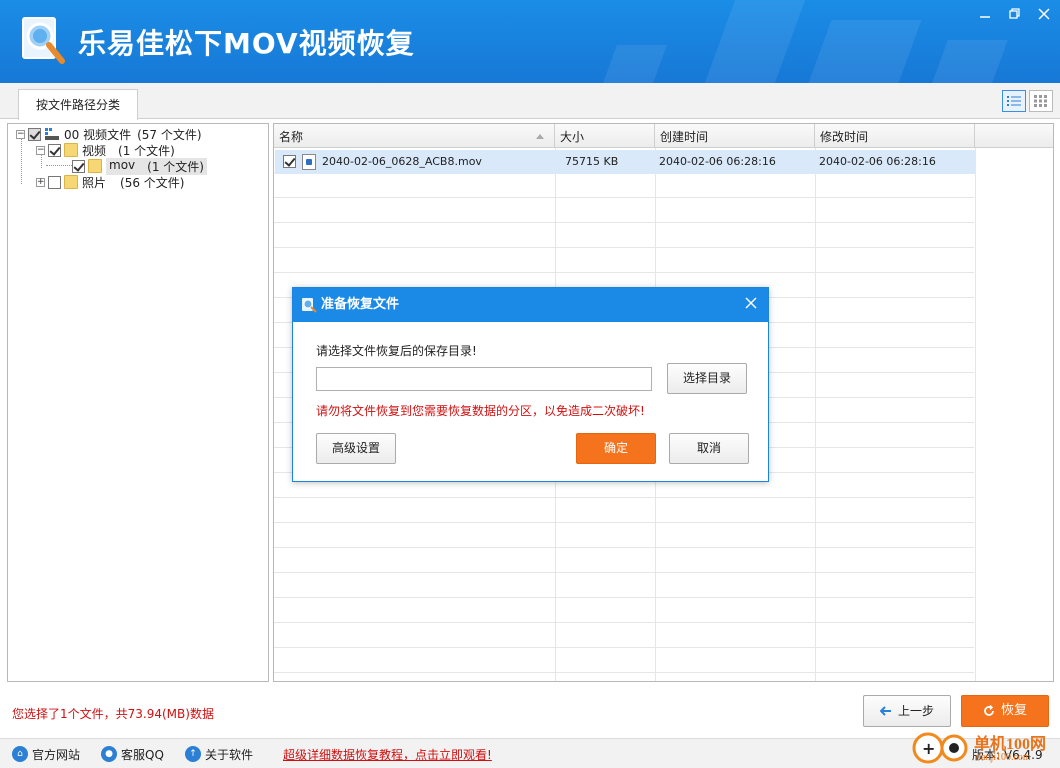 The image size is (1060, 768). I want to click on dialog-title: 准备恢复文件, so click(360, 304).